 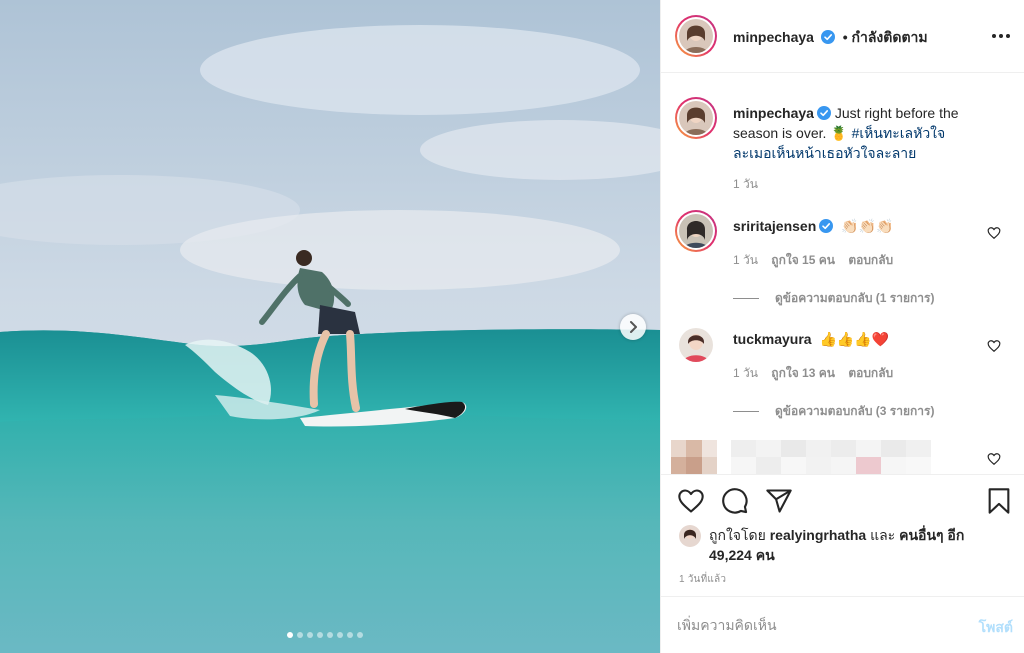 I want to click on heart-icon, so click(x=691, y=501).